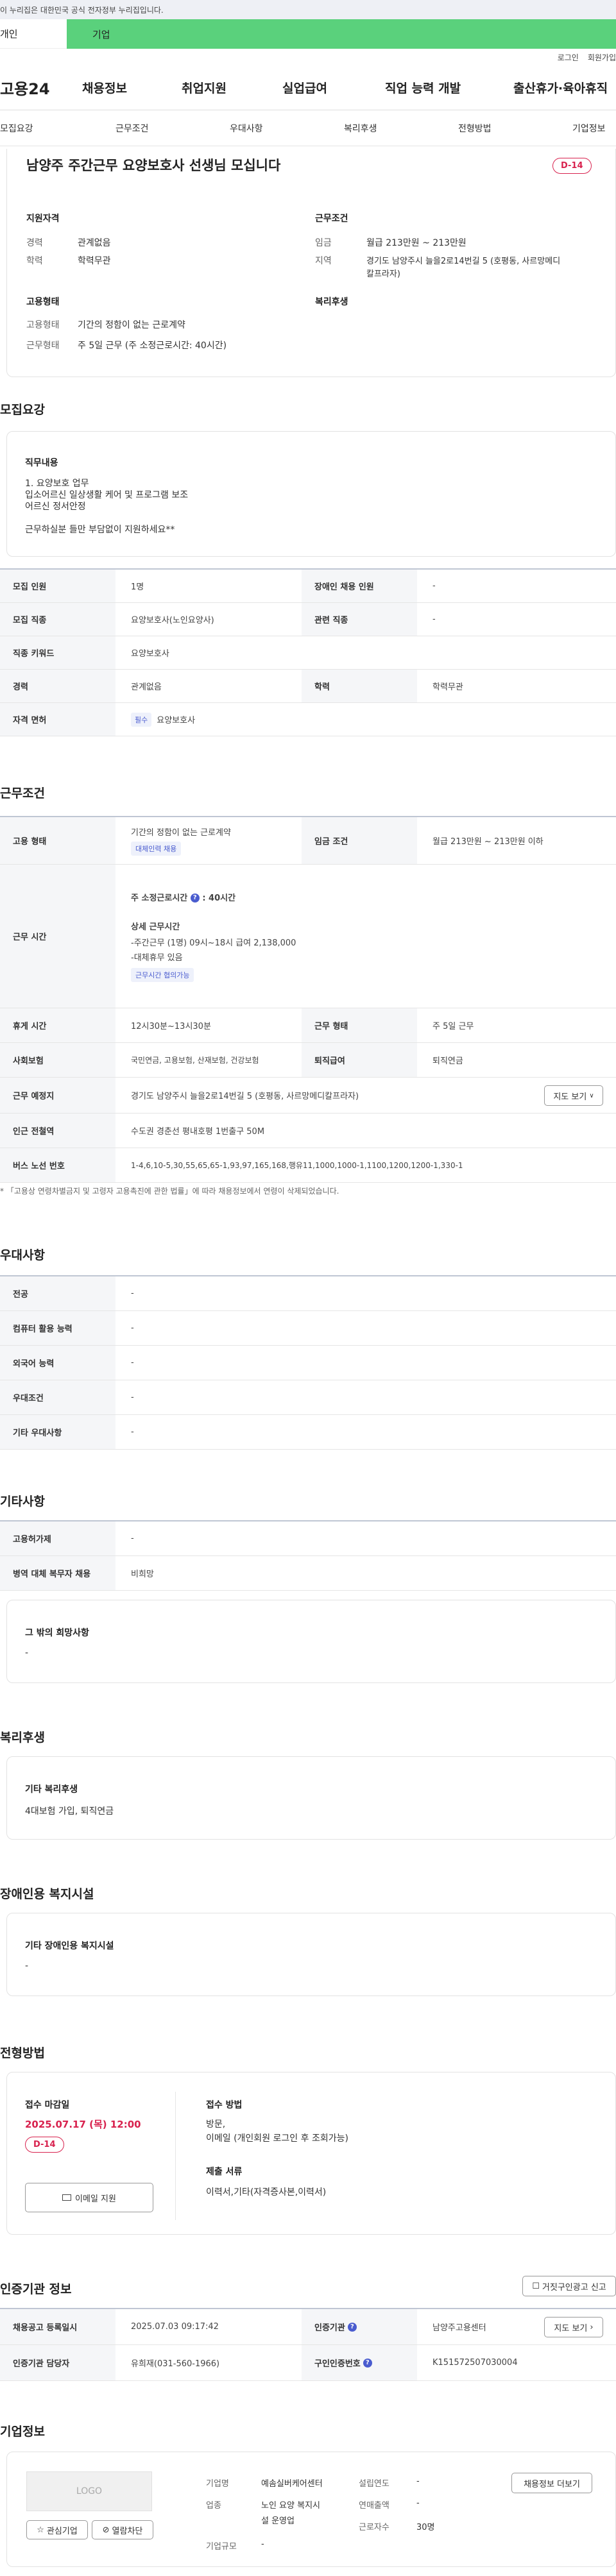 The image size is (616, 2576). I want to click on education-label: 학력, so click(35, 261).